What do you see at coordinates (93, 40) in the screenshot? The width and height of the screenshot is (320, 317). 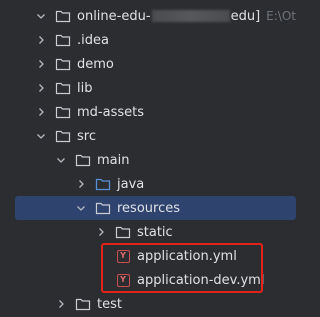 I see `tree-item-label: .idea` at bounding box center [93, 40].